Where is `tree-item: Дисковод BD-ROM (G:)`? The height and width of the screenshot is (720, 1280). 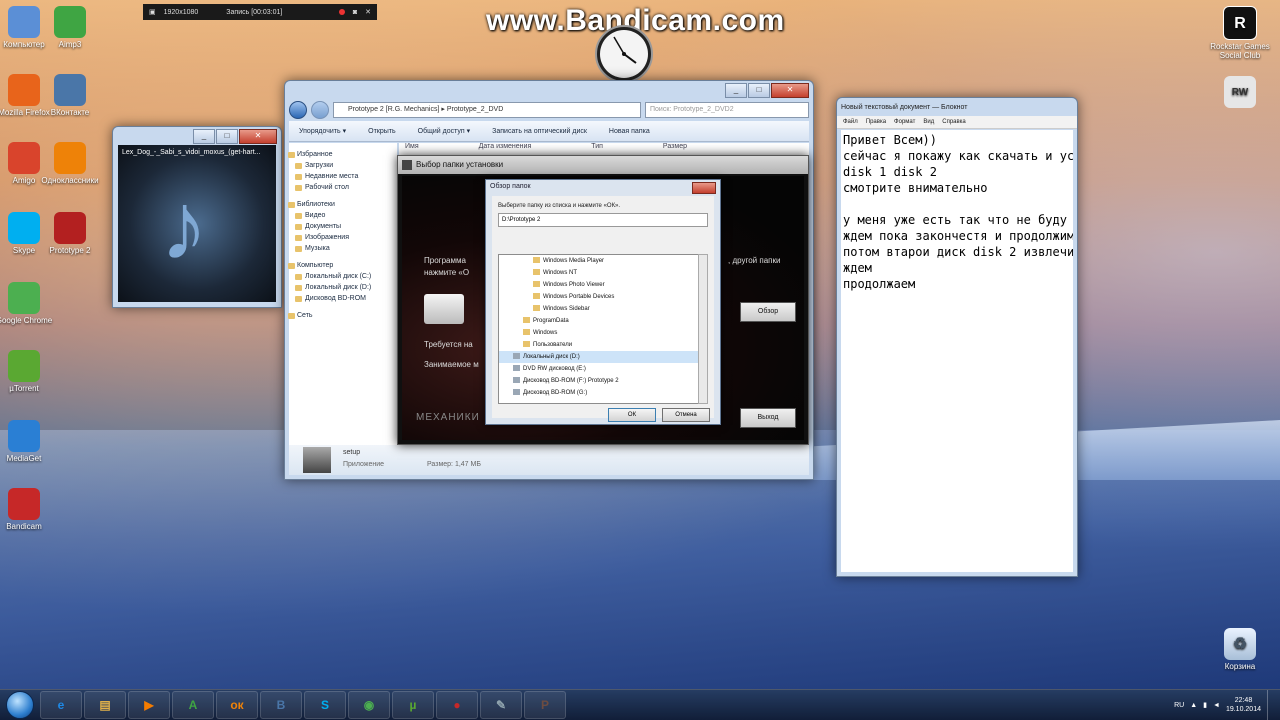
tree-item: Дисковод BD-ROM (G:) is located at coordinates (599, 393).